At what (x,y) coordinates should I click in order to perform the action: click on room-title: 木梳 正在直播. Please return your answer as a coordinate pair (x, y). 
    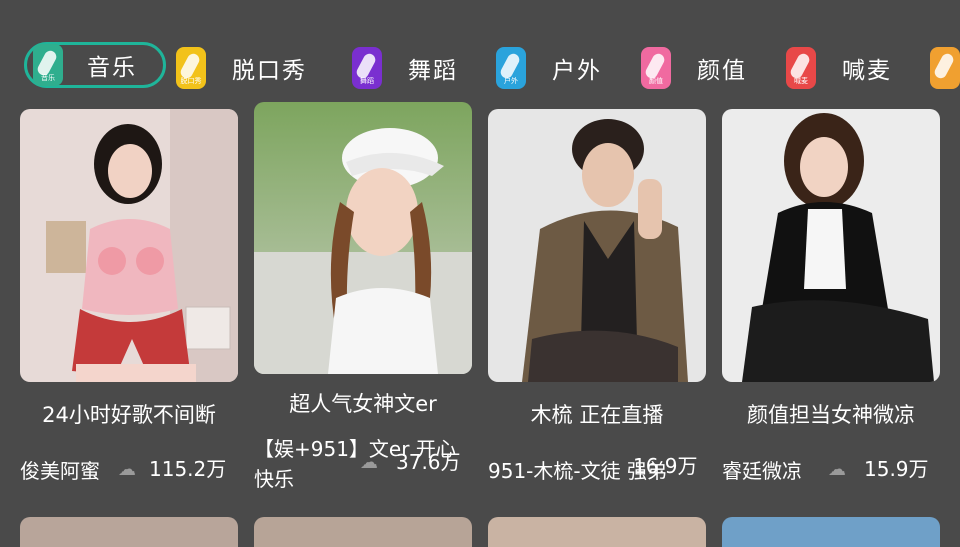
    Looking at the image, I should click on (597, 415).